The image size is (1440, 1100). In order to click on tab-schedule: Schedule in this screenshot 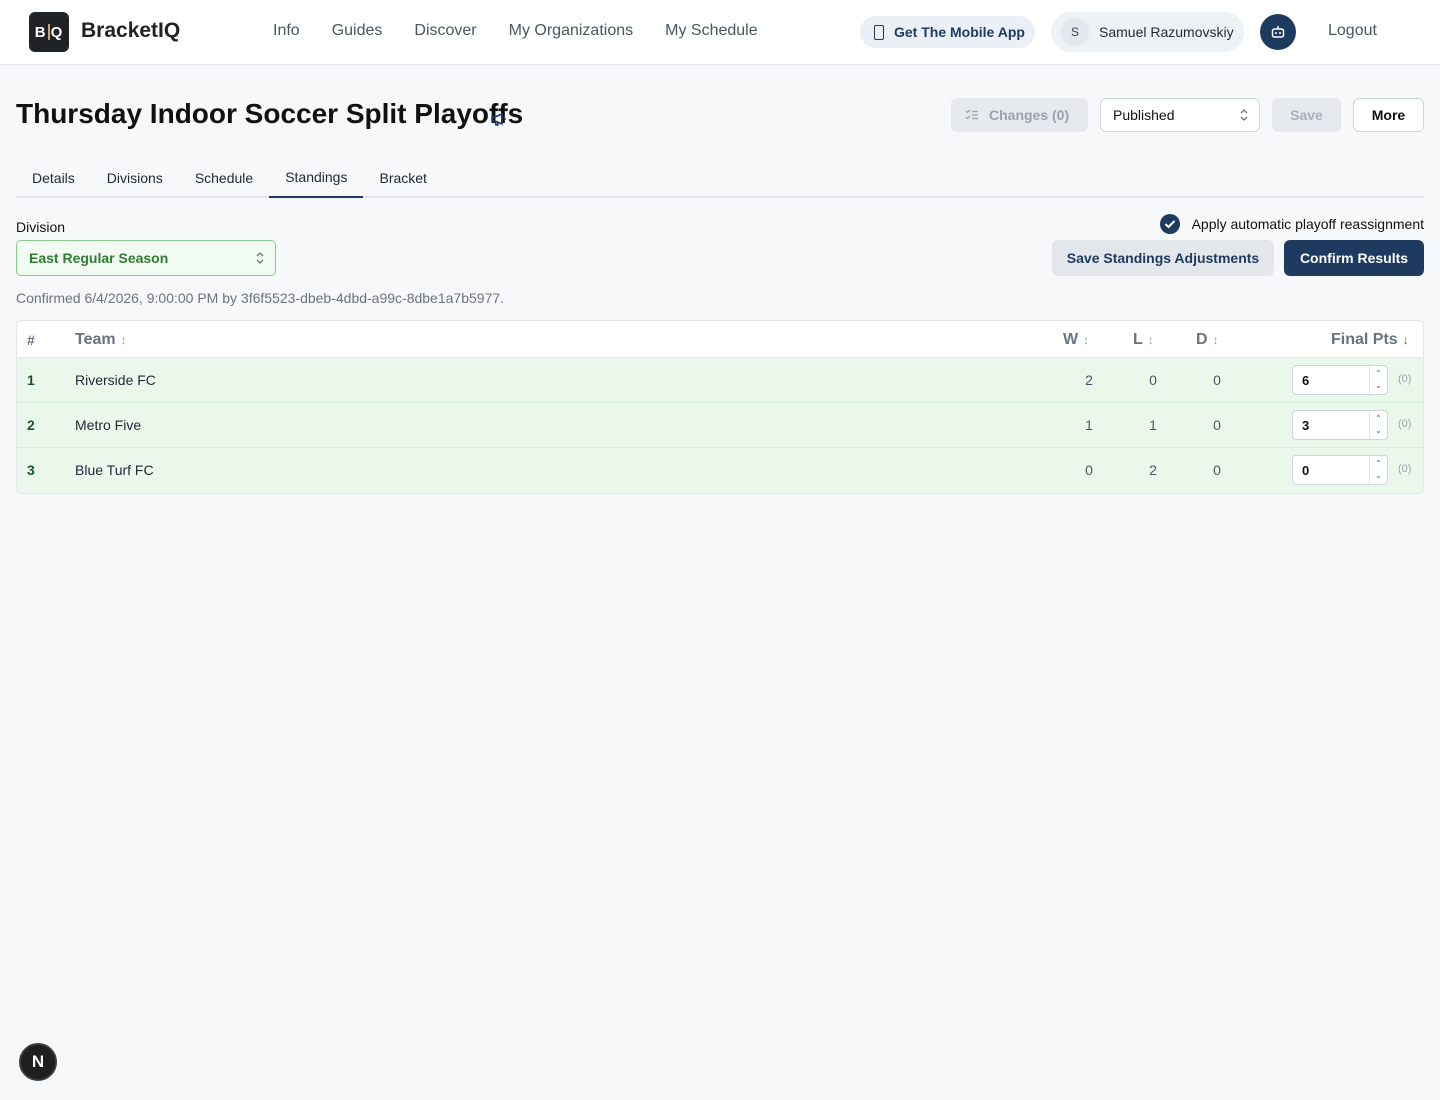, I will do `click(224, 179)`.